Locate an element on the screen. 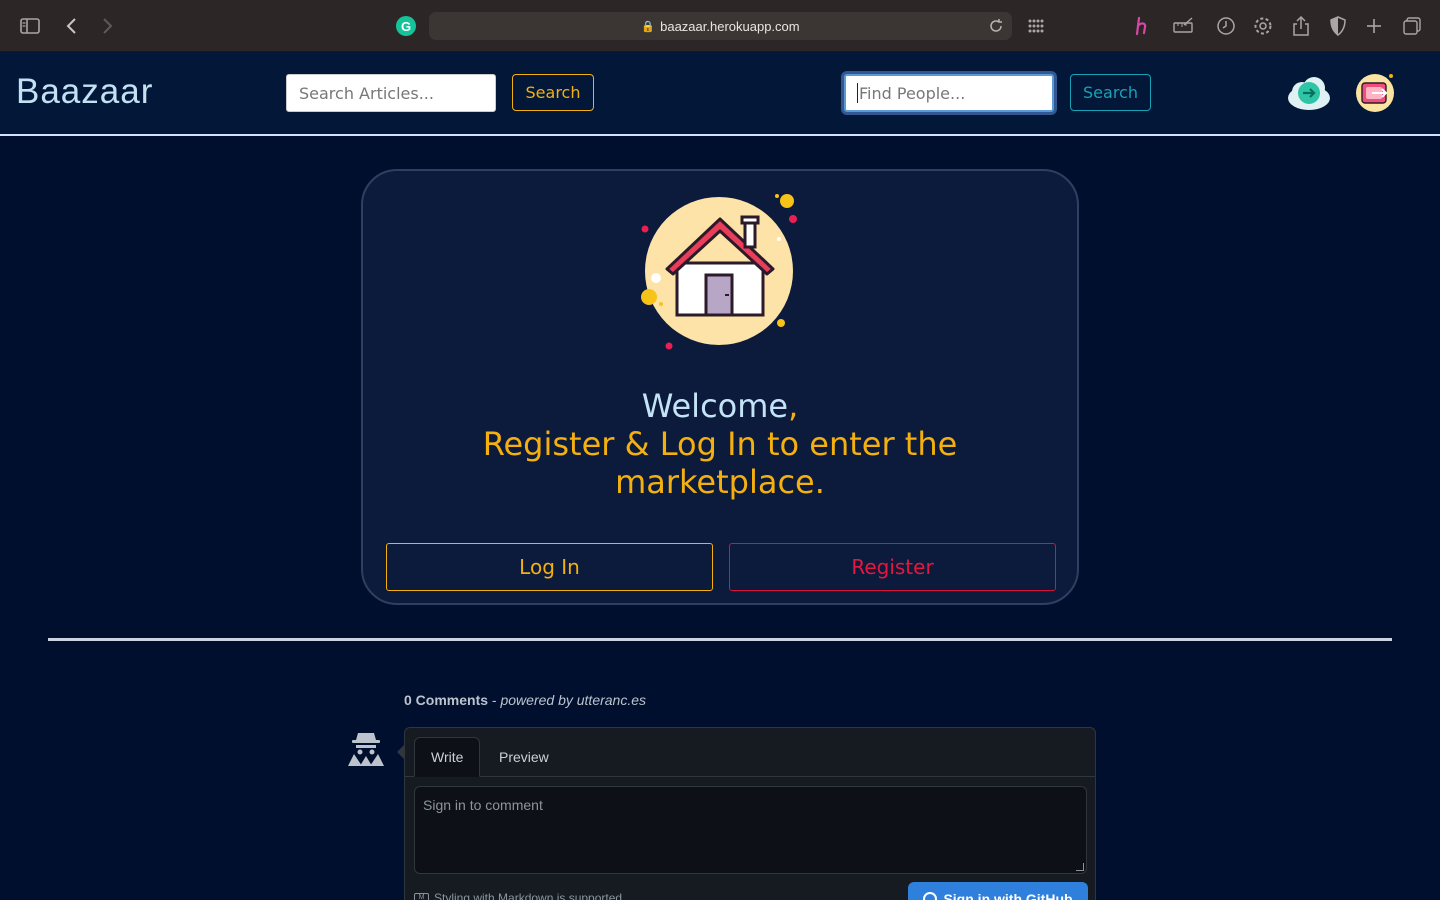 This screenshot has width=1440, height=900. powered-by-link: powered by utteranc.es is located at coordinates (573, 700).